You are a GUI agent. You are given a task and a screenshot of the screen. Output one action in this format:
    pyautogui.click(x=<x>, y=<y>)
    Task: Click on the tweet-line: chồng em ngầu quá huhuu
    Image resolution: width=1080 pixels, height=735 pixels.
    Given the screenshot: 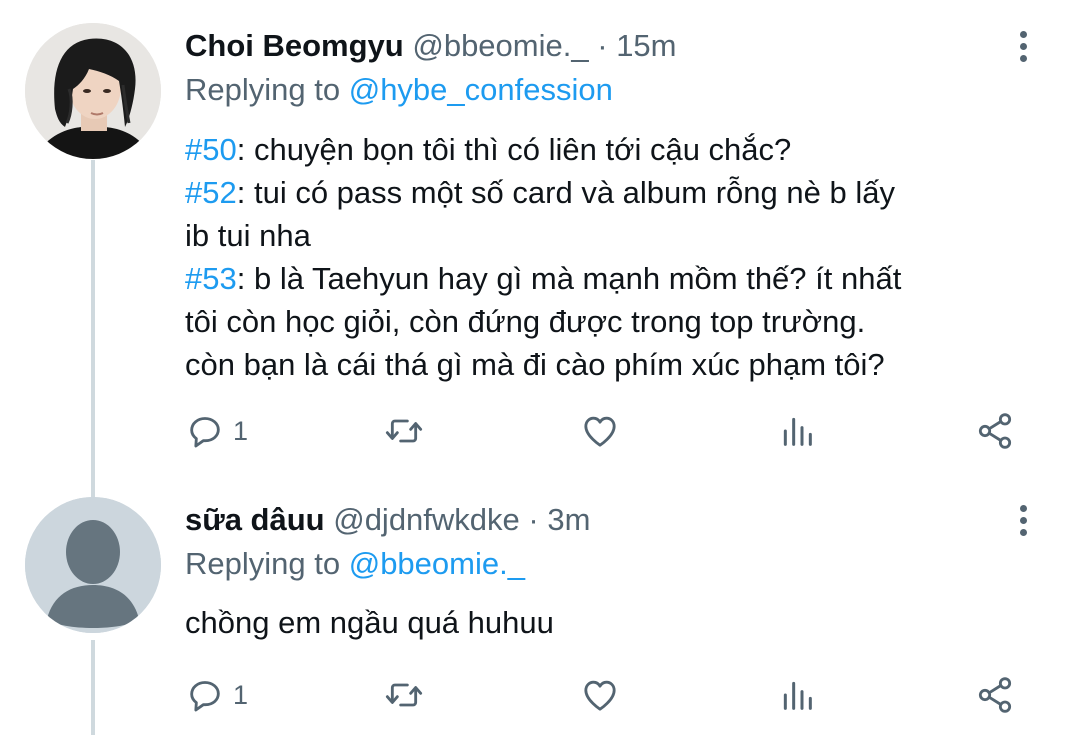 What is the action you would take?
    pyautogui.click(x=369, y=622)
    